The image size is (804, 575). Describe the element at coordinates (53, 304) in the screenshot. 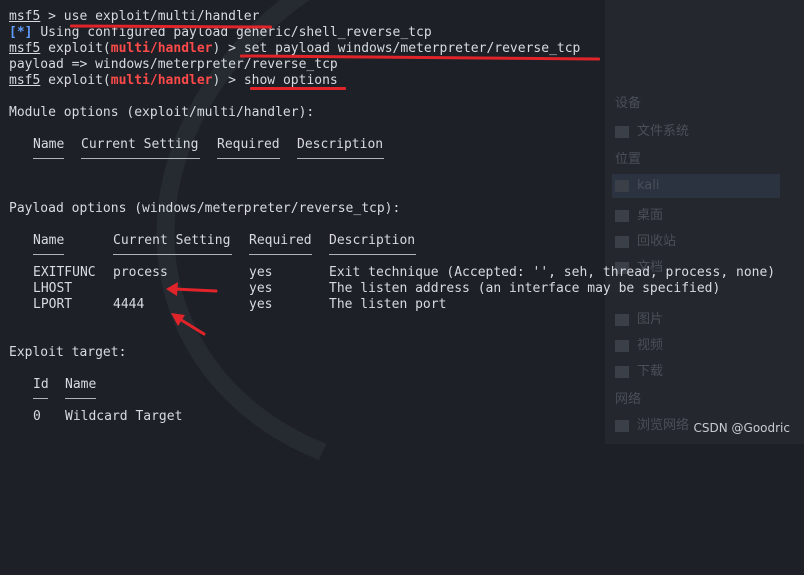

I see `option-name: LPORT` at that location.